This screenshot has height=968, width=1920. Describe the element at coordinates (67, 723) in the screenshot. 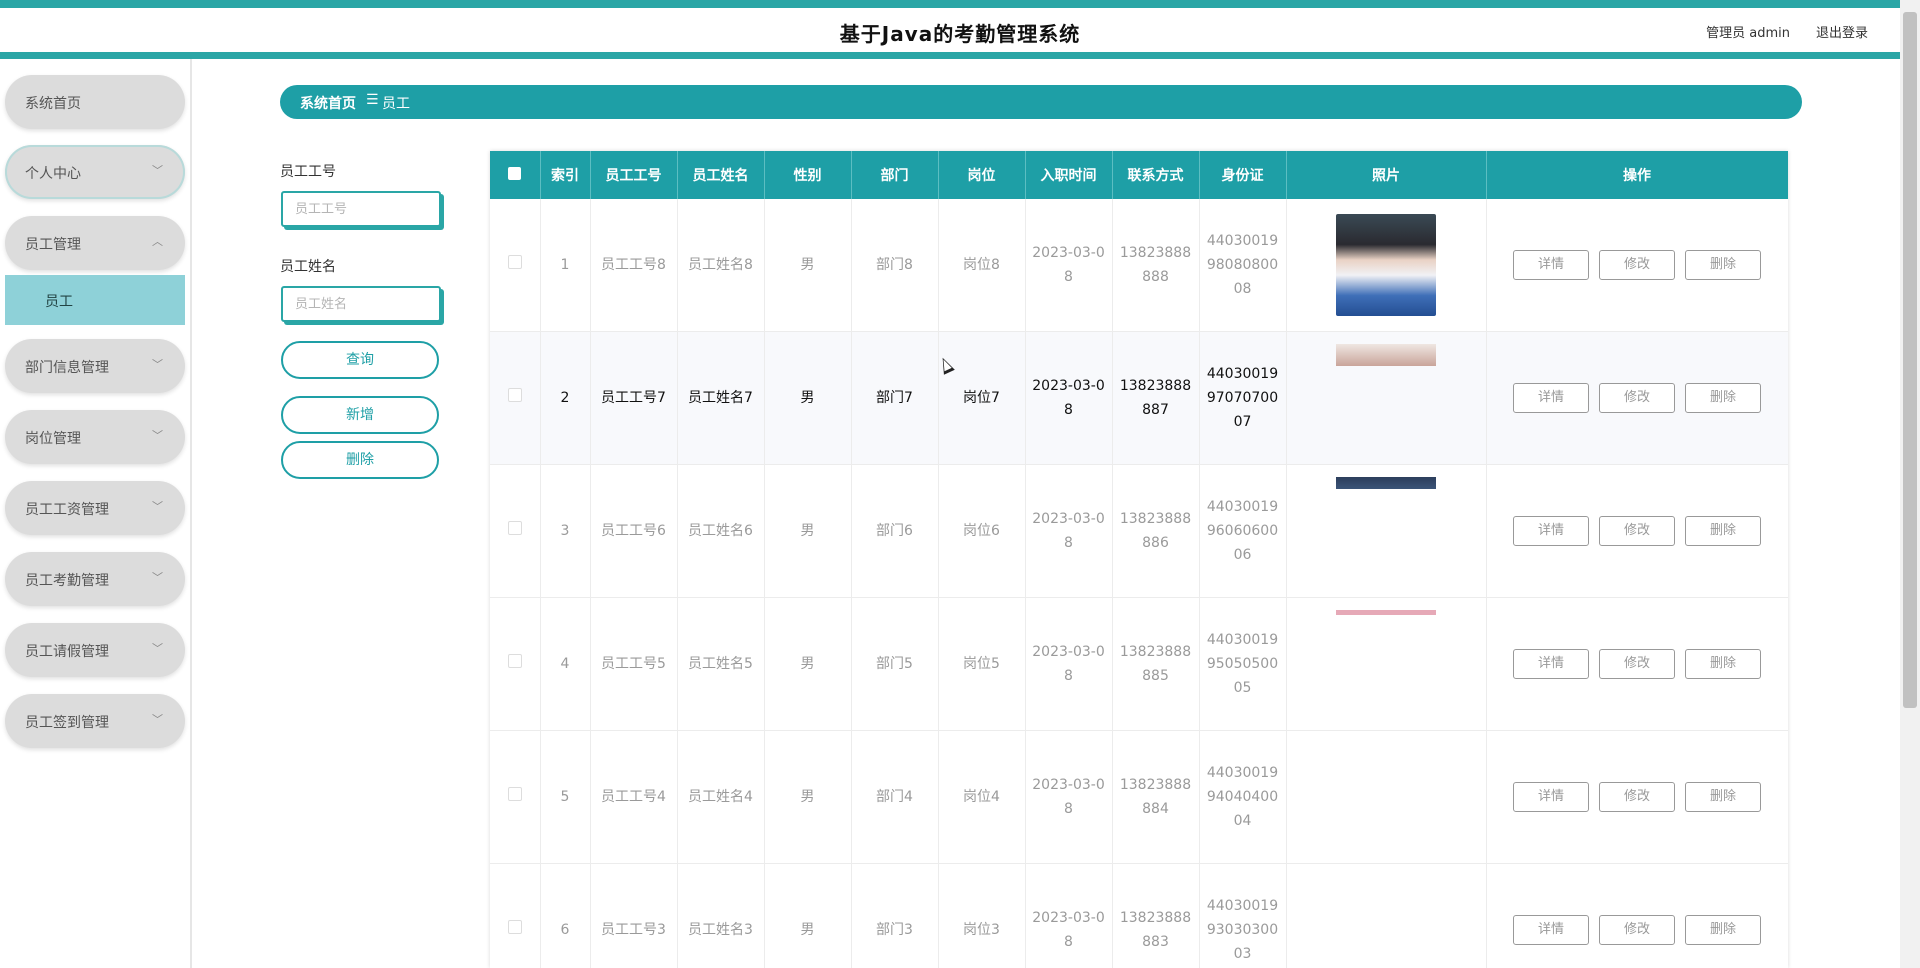

I see `sidebar-item-label: 员工签到管理` at that location.